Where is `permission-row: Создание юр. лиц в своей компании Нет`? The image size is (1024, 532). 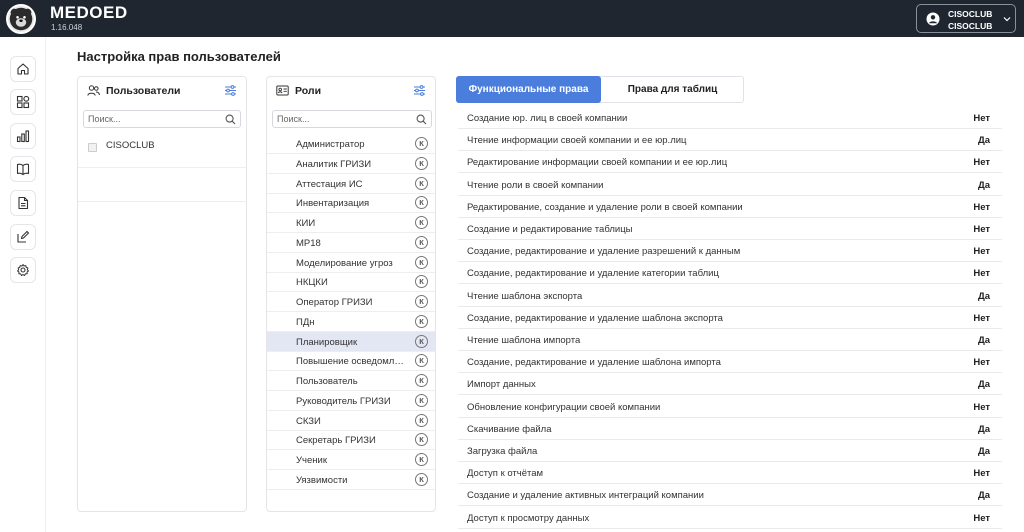 permission-row: Создание юр. лиц в своей компании Нет is located at coordinates (730, 118).